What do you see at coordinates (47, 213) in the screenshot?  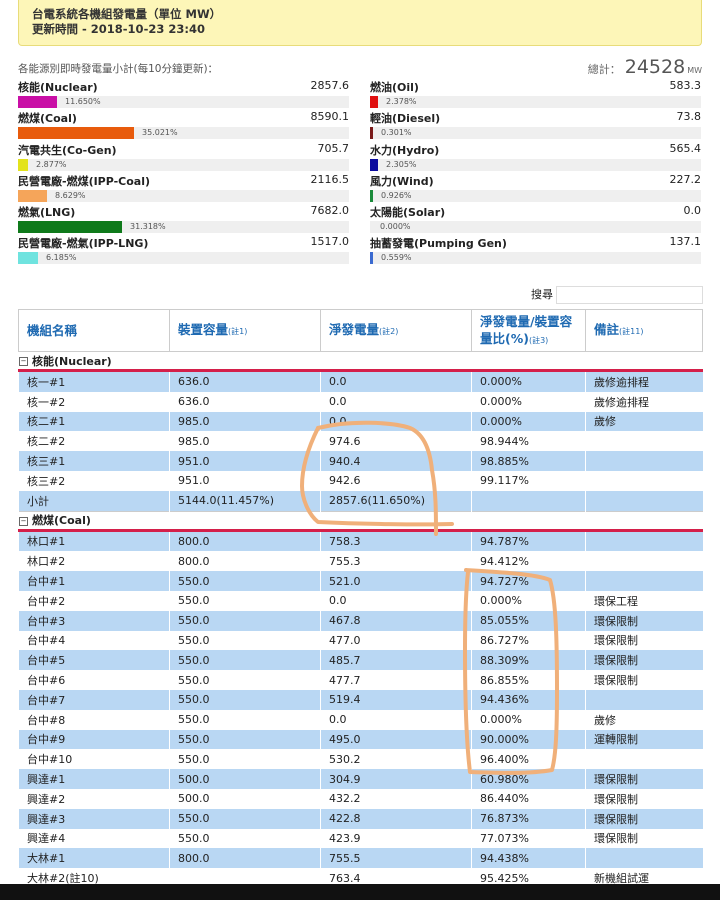 I see `energy-source-name: 燃氣(LNG)` at bounding box center [47, 213].